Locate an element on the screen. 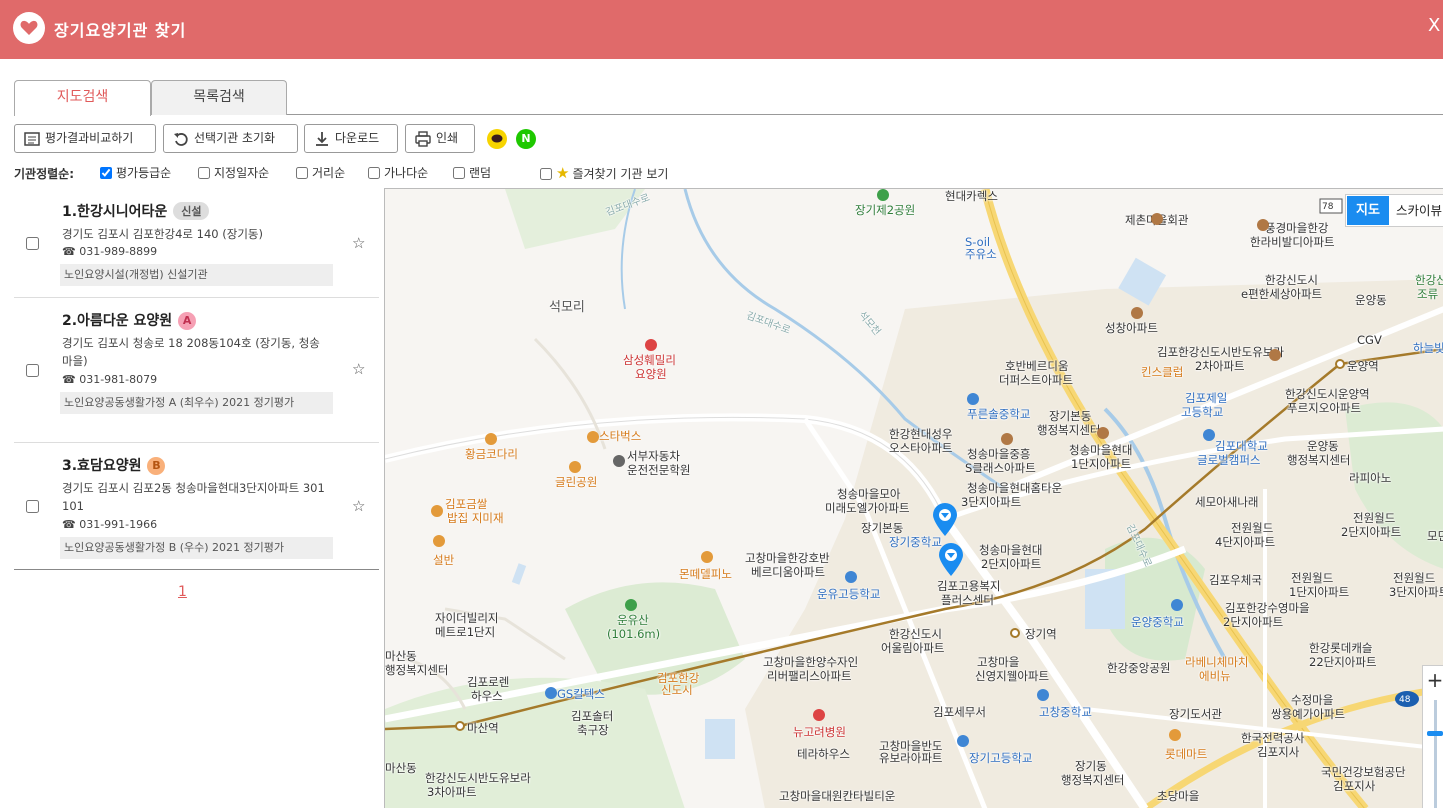 This screenshot has width=1443, height=808. sort-date-checkbox is located at coordinates (204, 173).